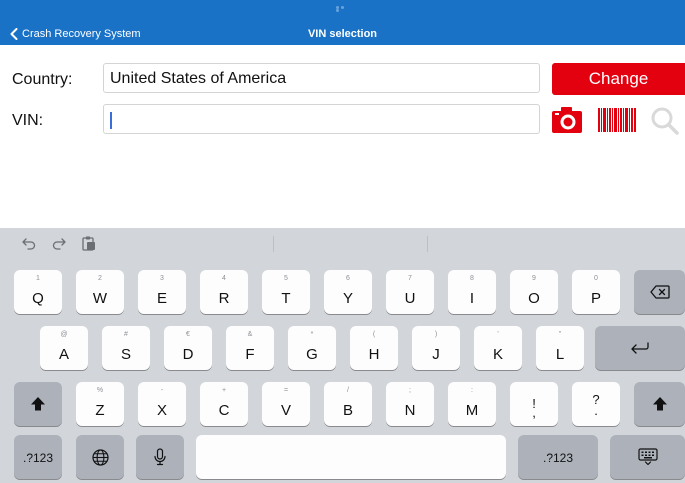  I want to click on key-q: 1Q, so click(38, 292).